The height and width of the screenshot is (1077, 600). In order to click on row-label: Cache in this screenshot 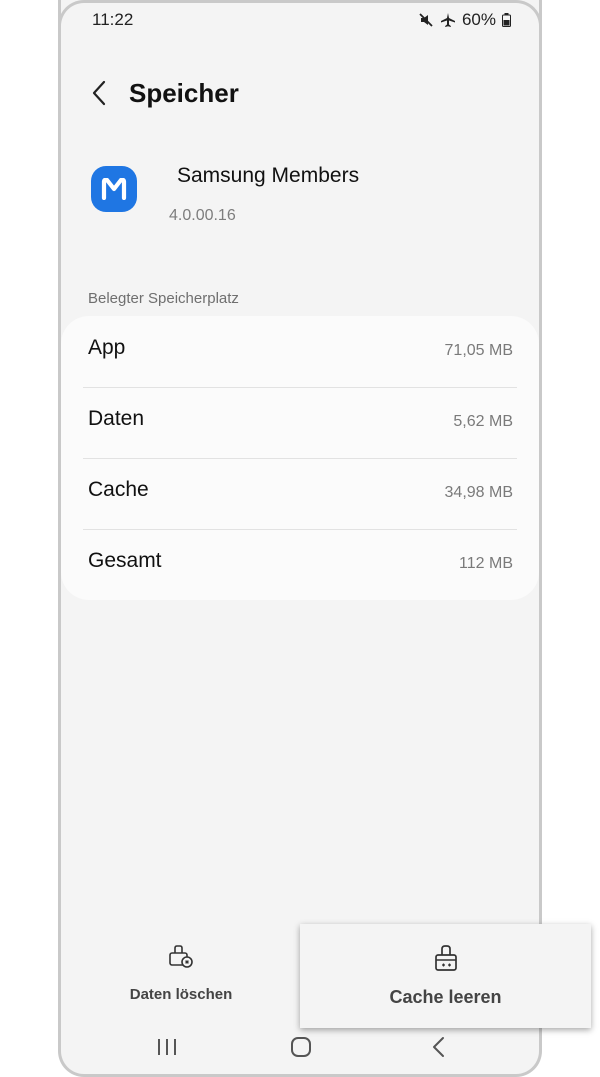, I will do `click(118, 489)`.